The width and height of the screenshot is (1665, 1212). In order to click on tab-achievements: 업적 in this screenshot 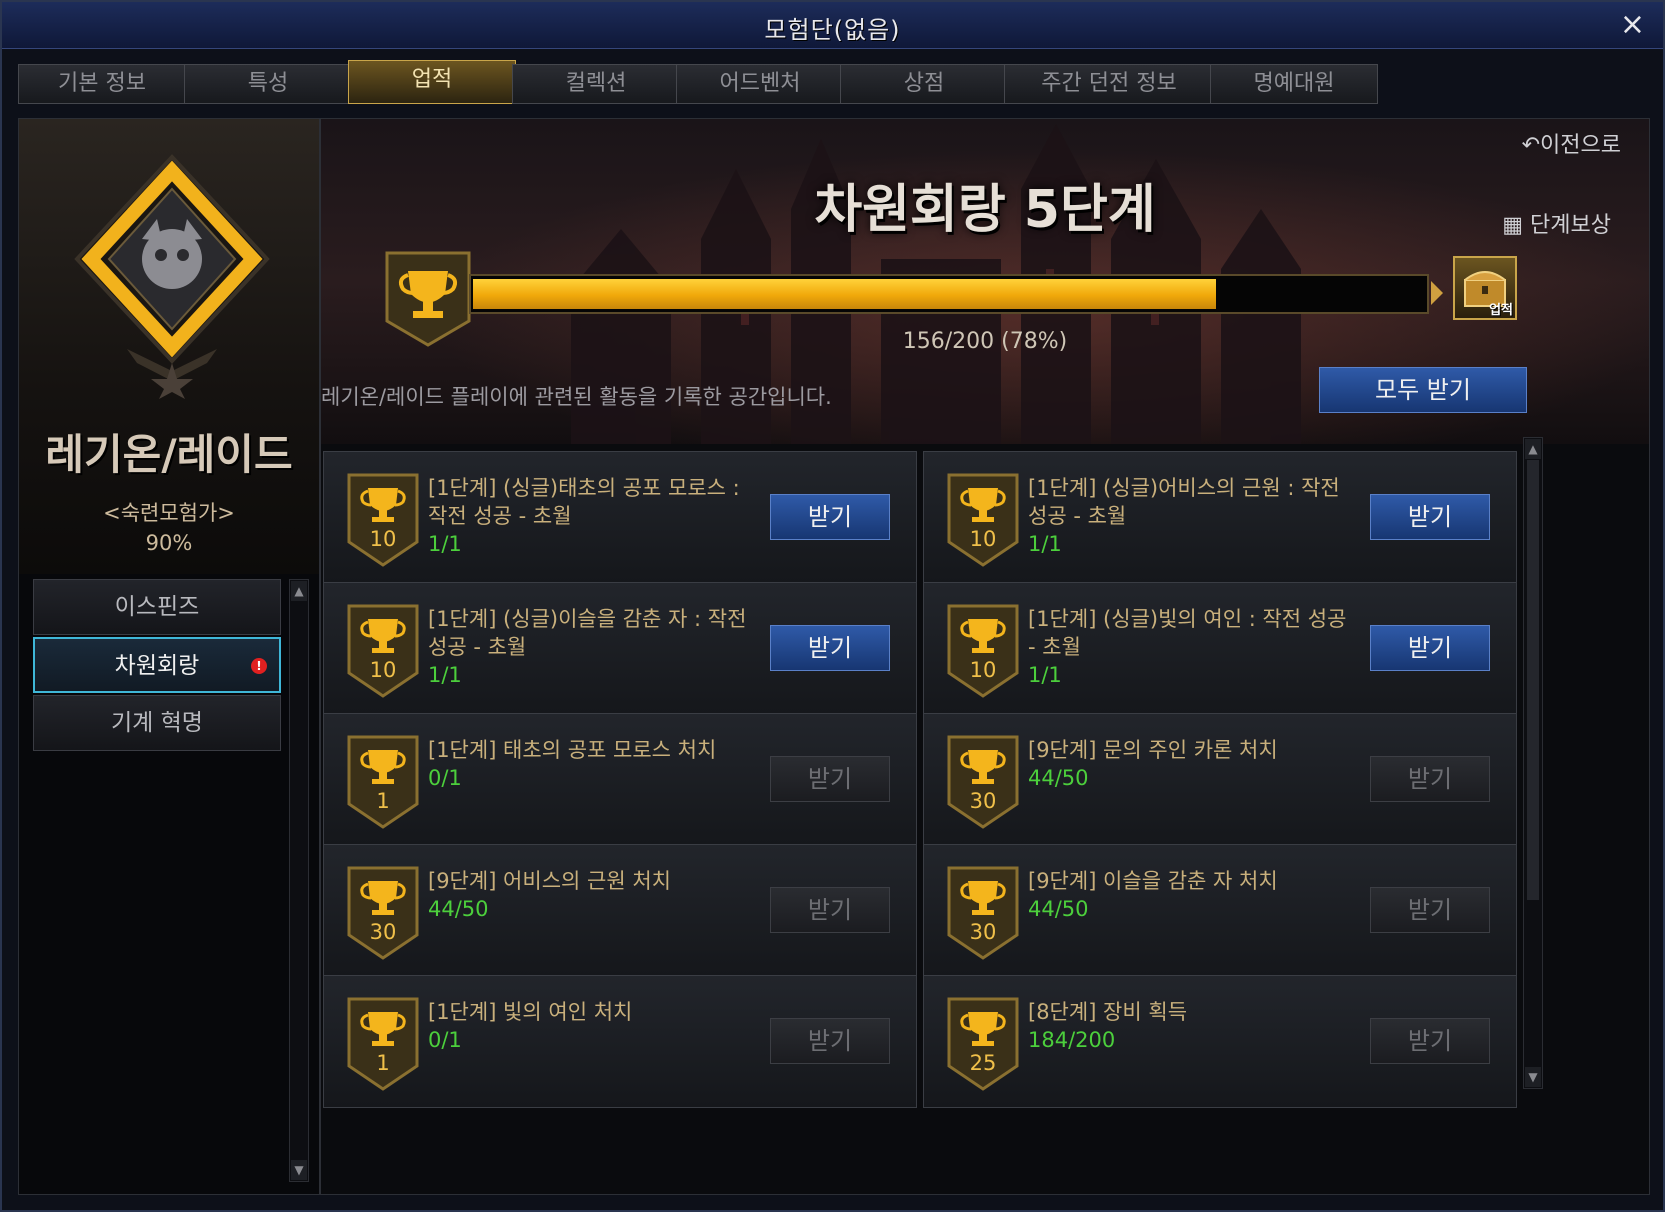, I will do `click(432, 82)`.